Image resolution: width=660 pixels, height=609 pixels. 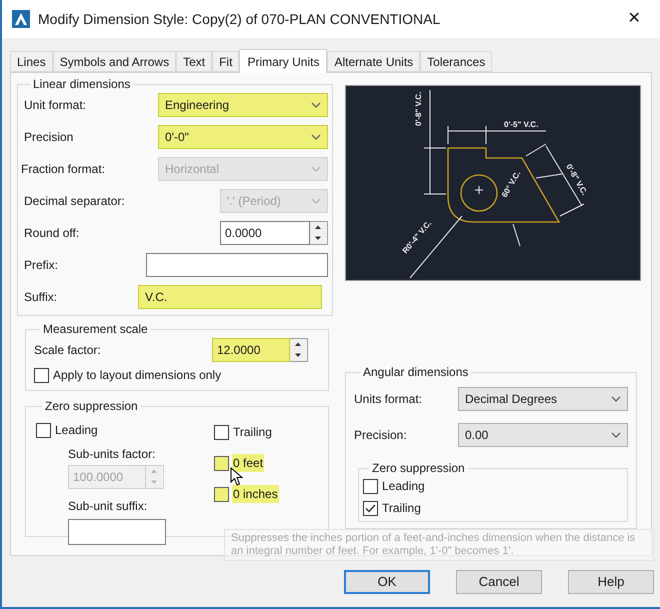 I want to click on dialog-button: Cancel, so click(x=499, y=582).